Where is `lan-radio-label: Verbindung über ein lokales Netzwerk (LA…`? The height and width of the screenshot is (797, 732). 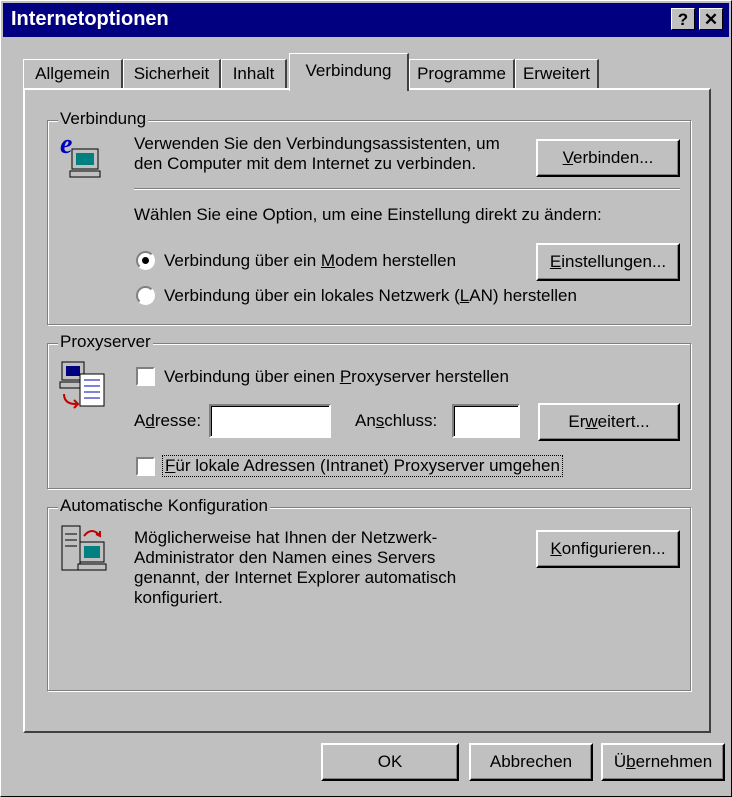 lan-radio-label: Verbindung über ein lokales Netzwerk (LA… is located at coordinates (370, 296).